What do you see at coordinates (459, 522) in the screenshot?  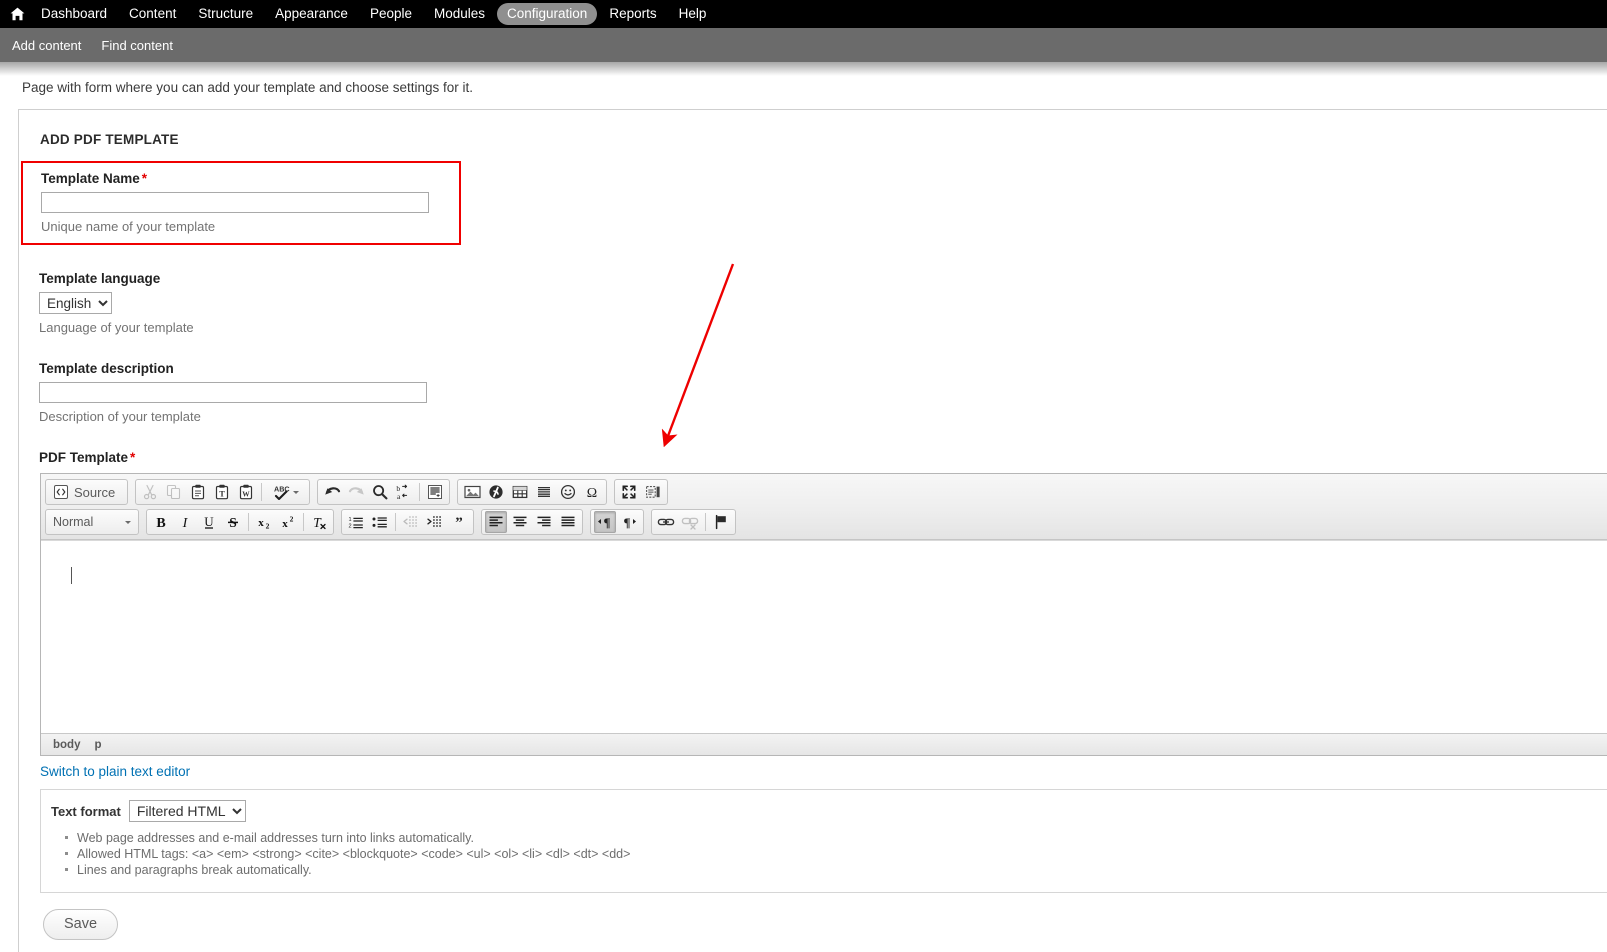 I see `blockquote-icon: ”` at bounding box center [459, 522].